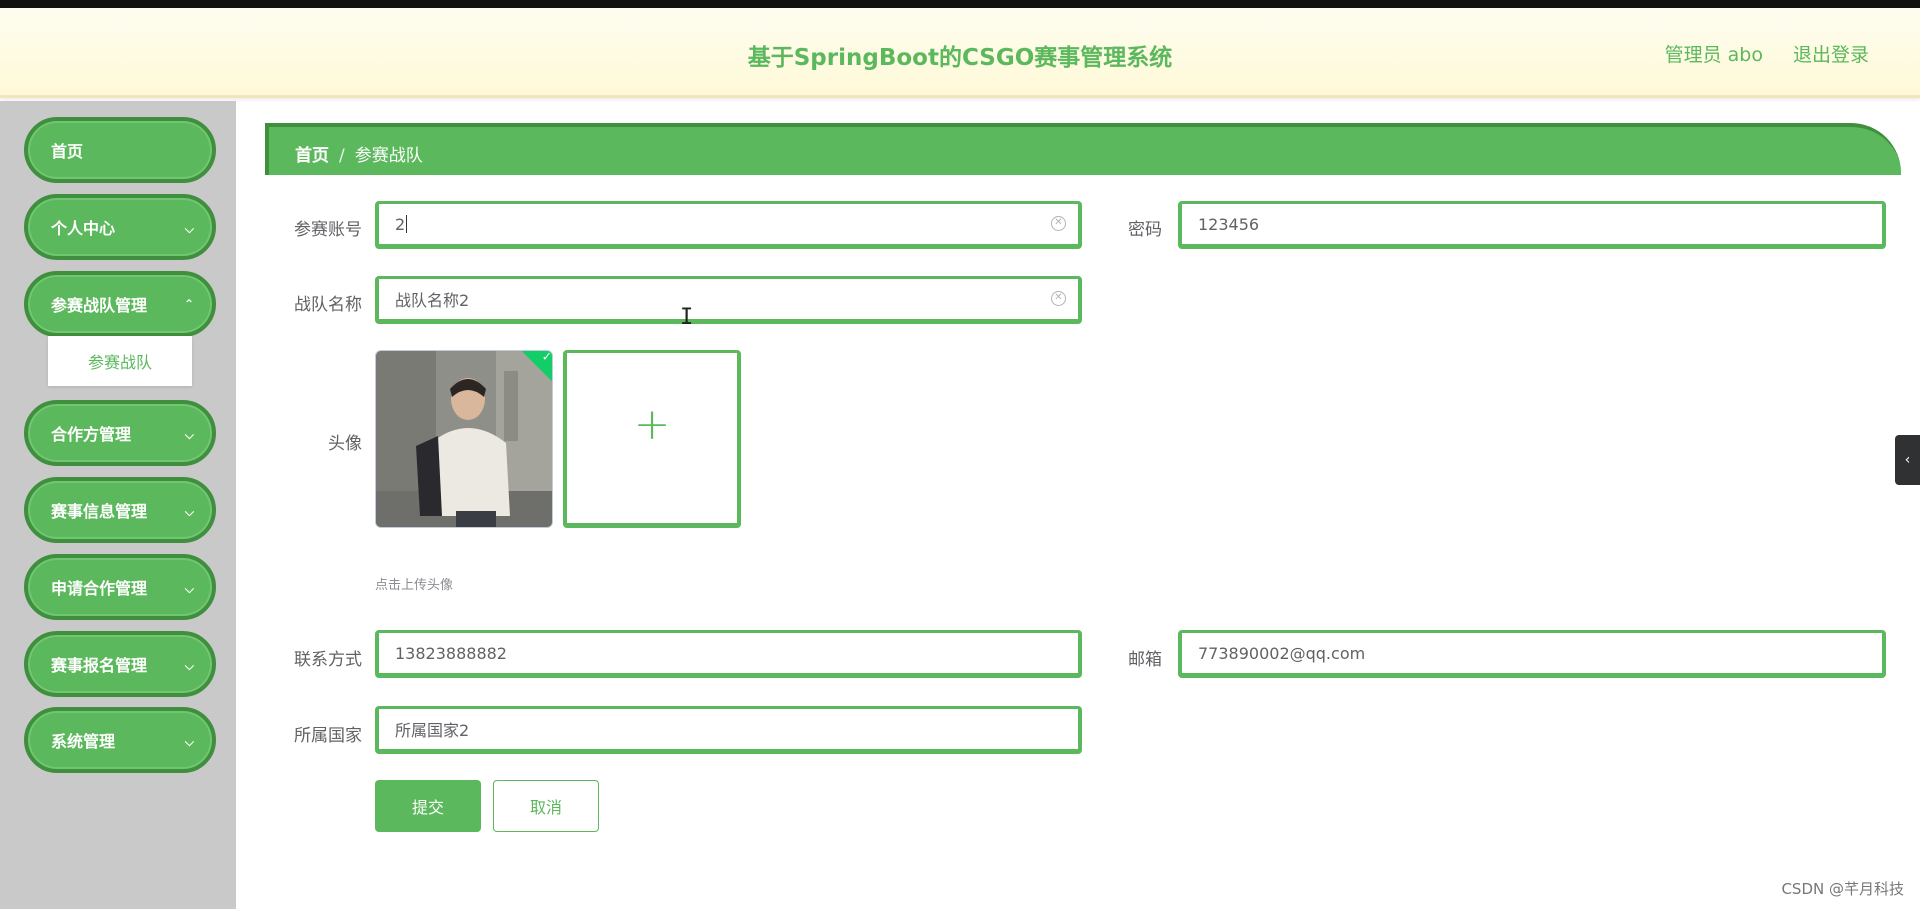  Describe the element at coordinates (400, 224) in the screenshot. I see `account-value: 2` at that location.